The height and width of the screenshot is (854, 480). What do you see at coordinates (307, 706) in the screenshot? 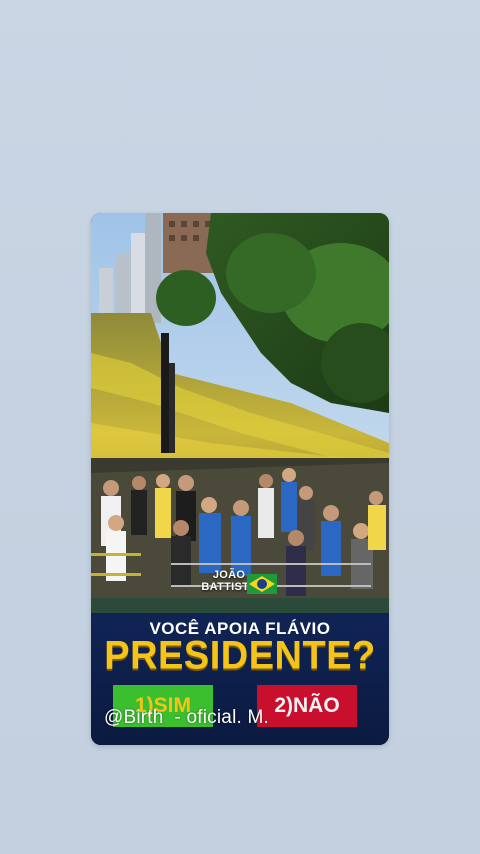
I see `option-no-button: 2)NÃO` at bounding box center [307, 706].